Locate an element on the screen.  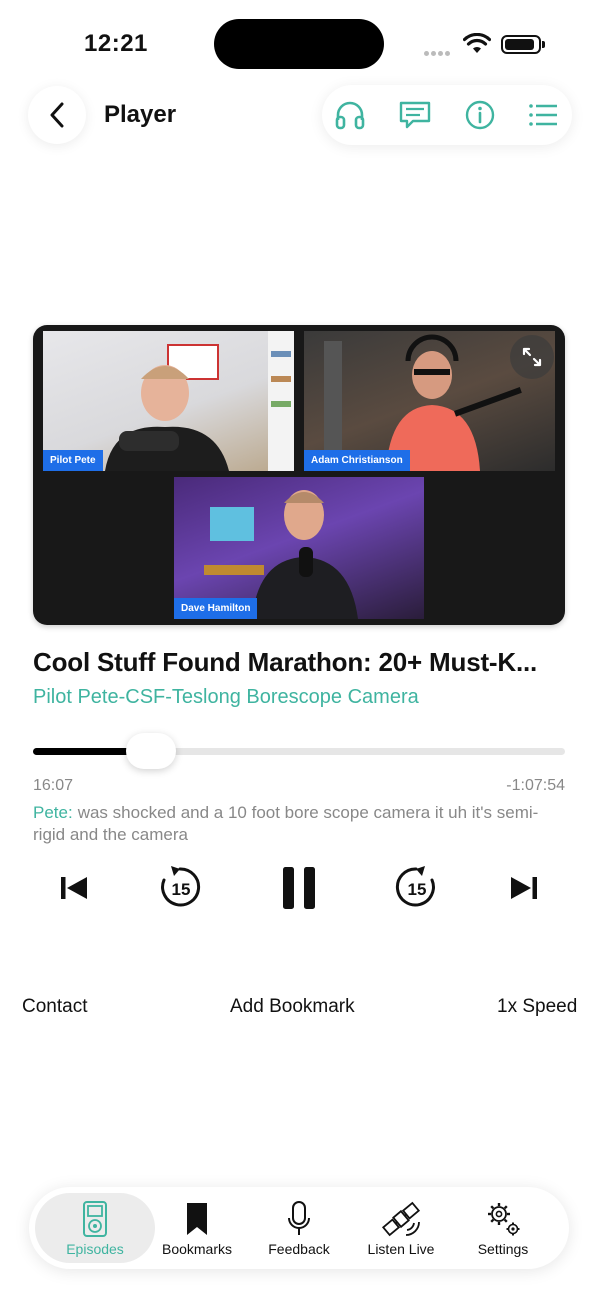
rewind-seconds-label: 15 is located at coordinates (181, 889).